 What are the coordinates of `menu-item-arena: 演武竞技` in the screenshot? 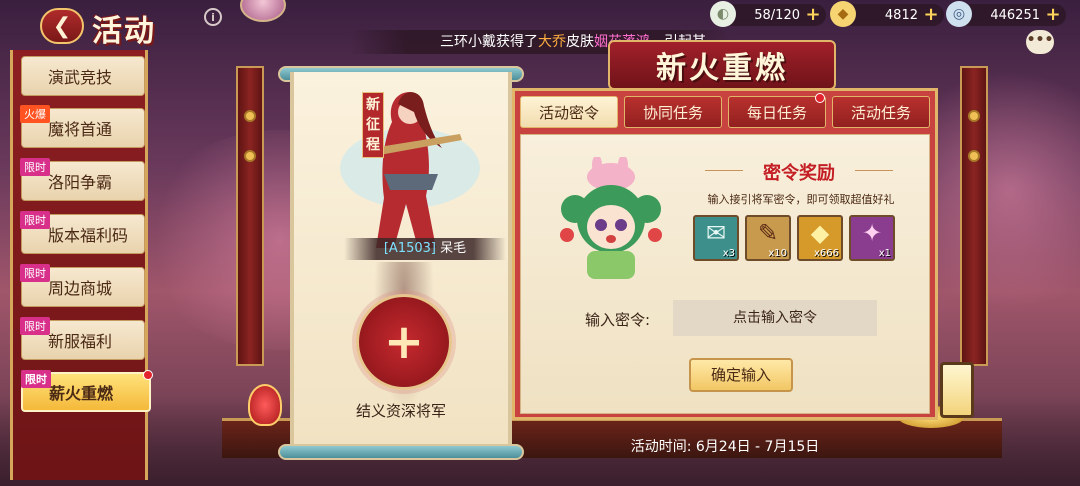 It's located at (83, 76).